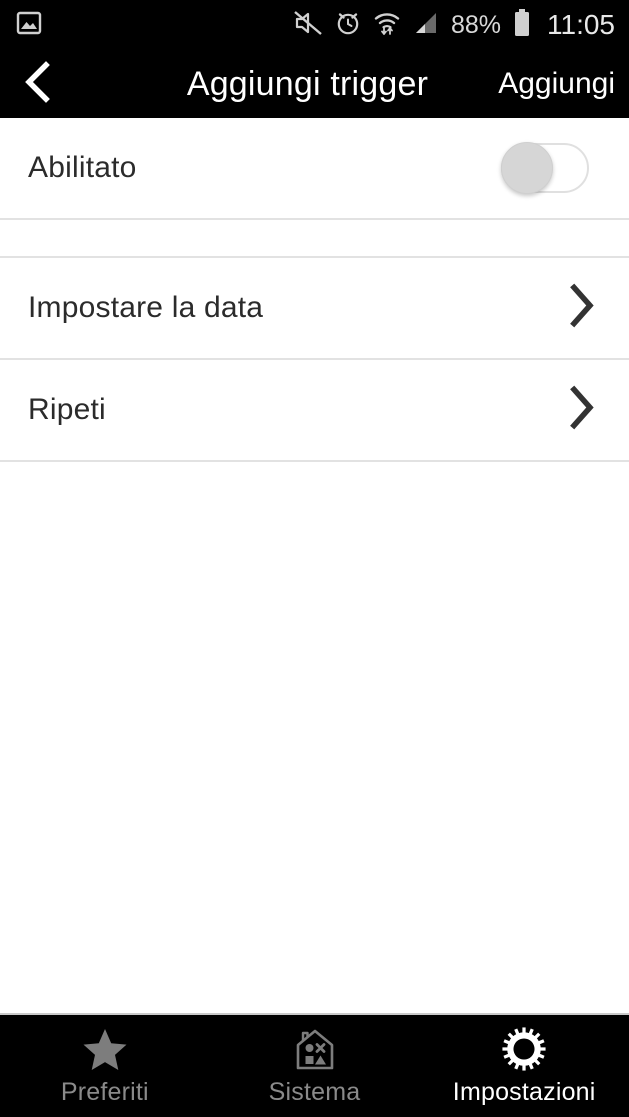 The image size is (629, 1117). What do you see at coordinates (314, 238) in the screenshot?
I see `section-spacer` at bounding box center [314, 238].